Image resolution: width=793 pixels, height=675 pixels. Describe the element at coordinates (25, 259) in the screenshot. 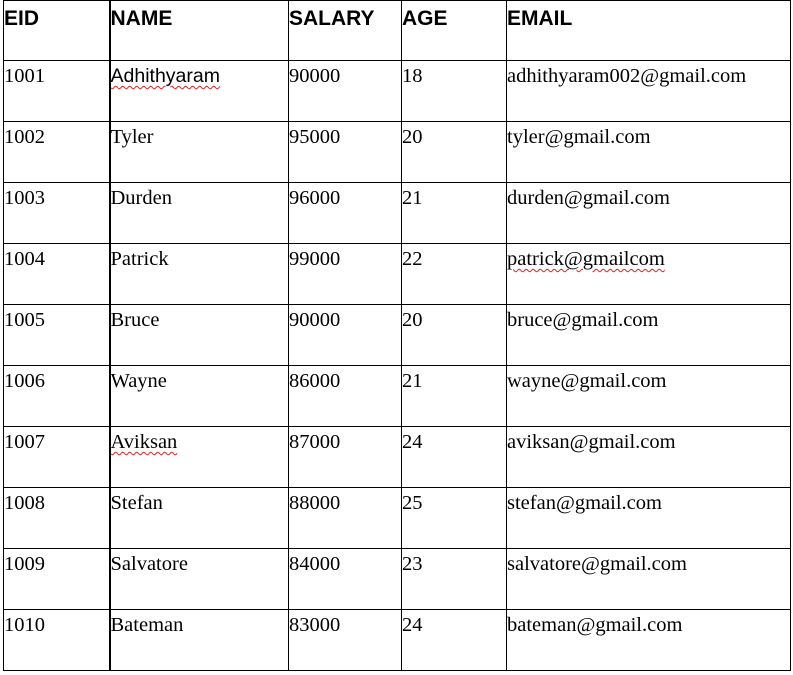

I see `cell-eid-text: 1004` at that location.